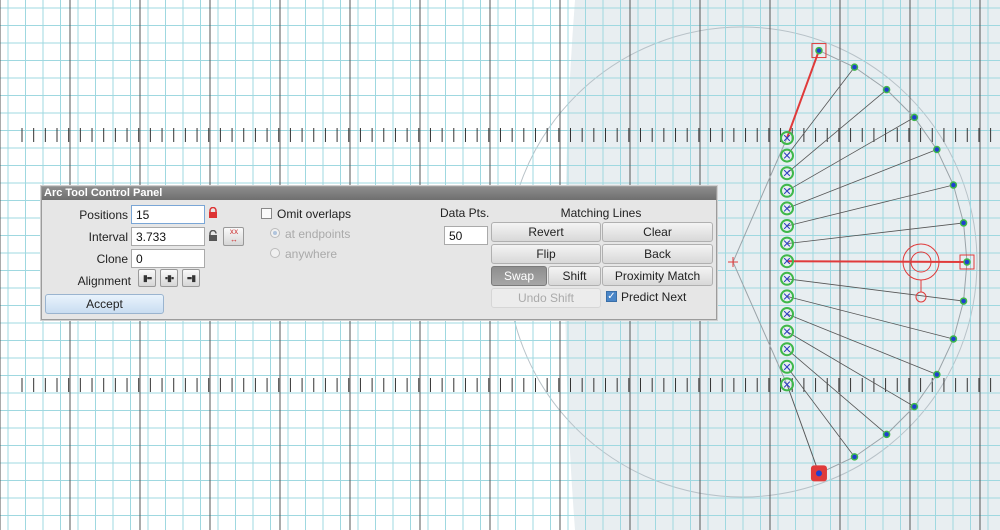  What do you see at coordinates (654, 297) in the screenshot?
I see `predict-next-label: Predict Next` at bounding box center [654, 297].